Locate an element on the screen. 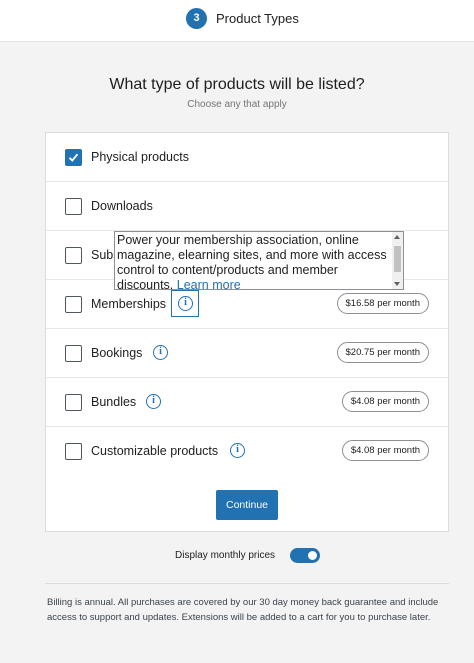 The width and height of the screenshot is (474, 663). price-badge: $20.75 per month is located at coordinates (382, 352).